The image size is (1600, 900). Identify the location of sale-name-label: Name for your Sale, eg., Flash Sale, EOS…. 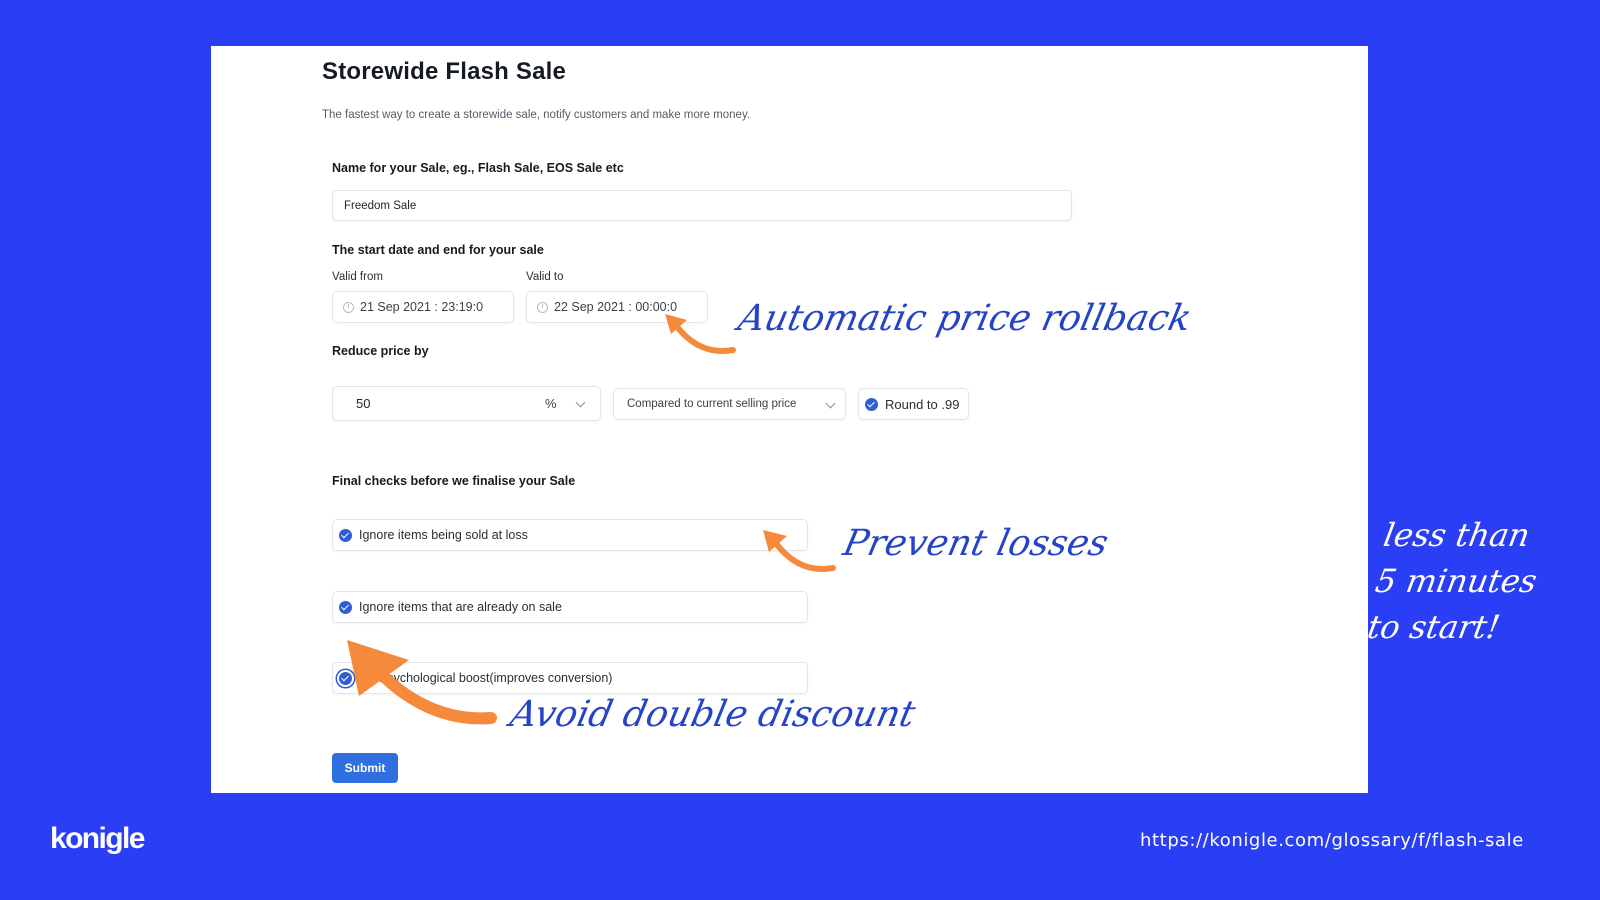
(478, 168).